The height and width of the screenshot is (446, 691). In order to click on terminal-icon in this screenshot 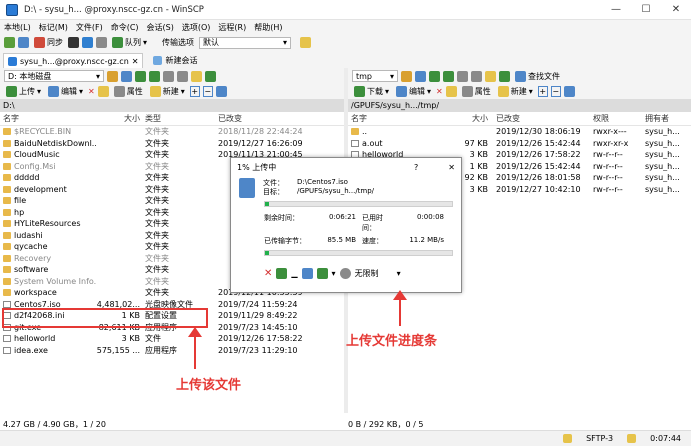, I will do `click(73, 42)`.